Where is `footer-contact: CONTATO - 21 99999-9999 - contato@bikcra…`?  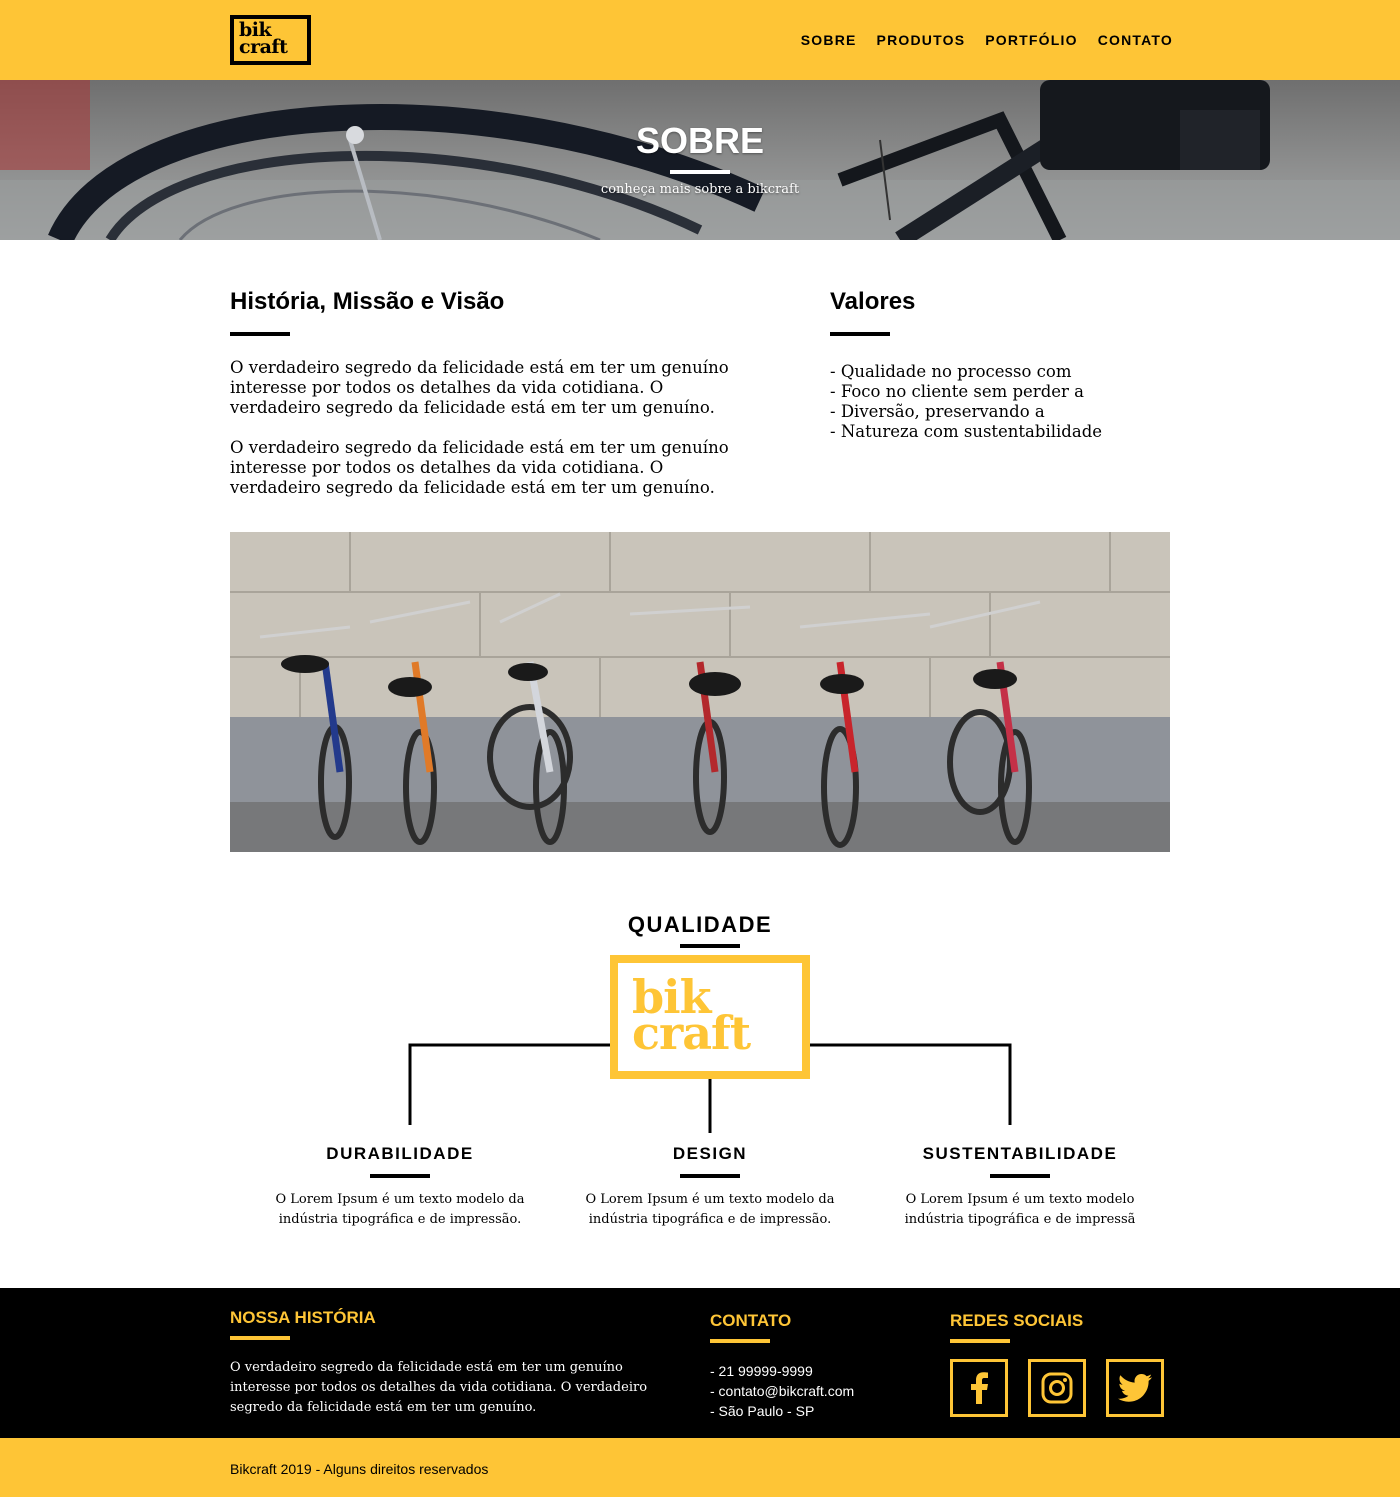 footer-contact: CONTATO - 21 99999-9999 - contato@bikcra… is located at coordinates (782, 1366).